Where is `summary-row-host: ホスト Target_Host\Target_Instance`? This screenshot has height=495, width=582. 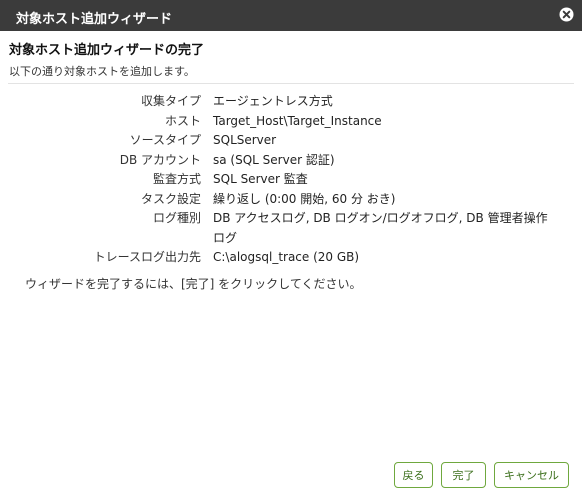
summary-row-host: ホスト Target_Host\Target_Instance is located at coordinates (291, 122).